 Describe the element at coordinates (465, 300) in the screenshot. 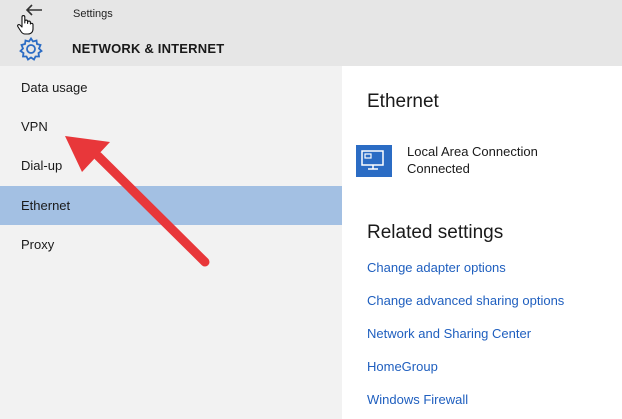

I see `change-advanced-sharing-link: Change advanced sharing options` at that location.